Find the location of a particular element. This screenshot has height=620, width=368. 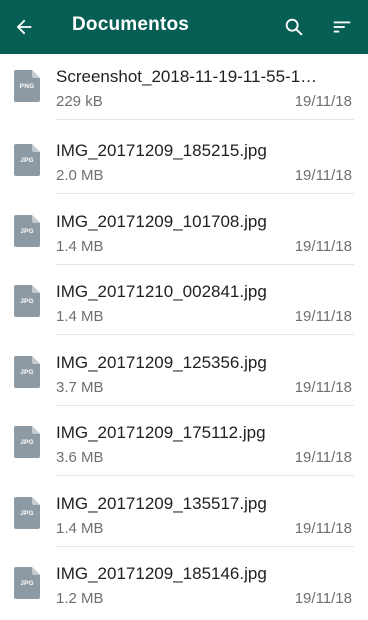

file-name: IMG_20171209_185146.jpg is located at coordinates (161, 573).